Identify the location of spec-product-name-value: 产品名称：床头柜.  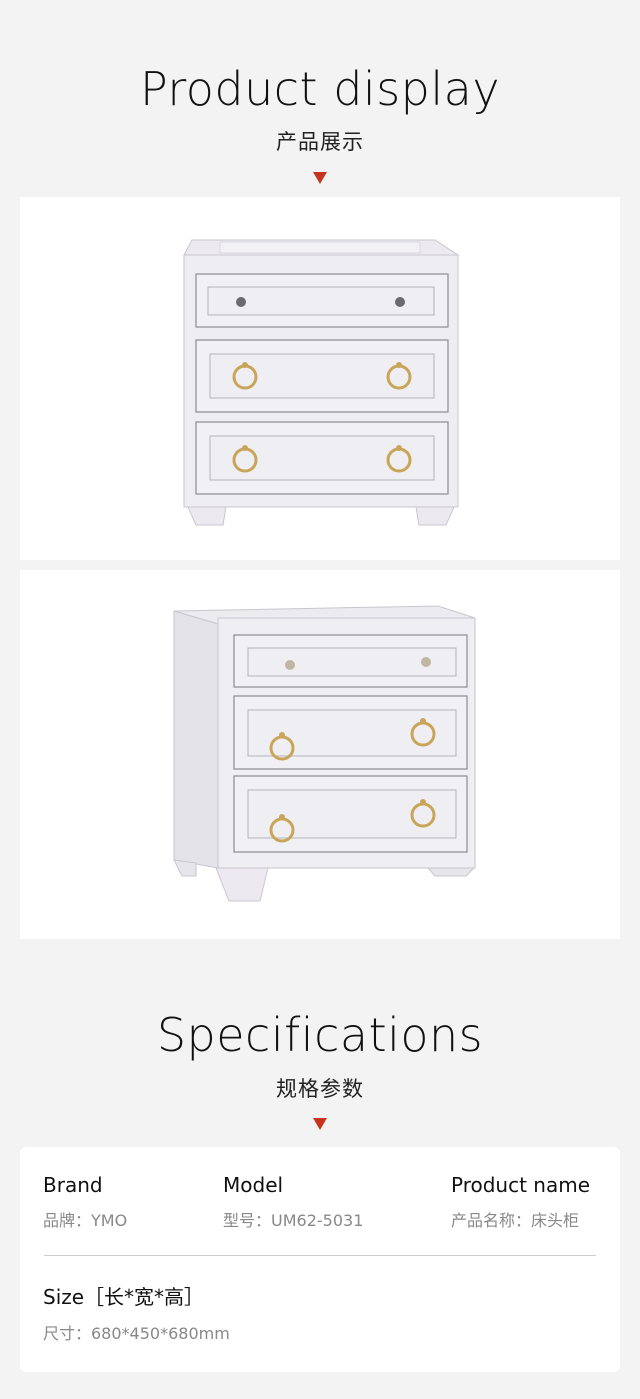
(515, 1220).